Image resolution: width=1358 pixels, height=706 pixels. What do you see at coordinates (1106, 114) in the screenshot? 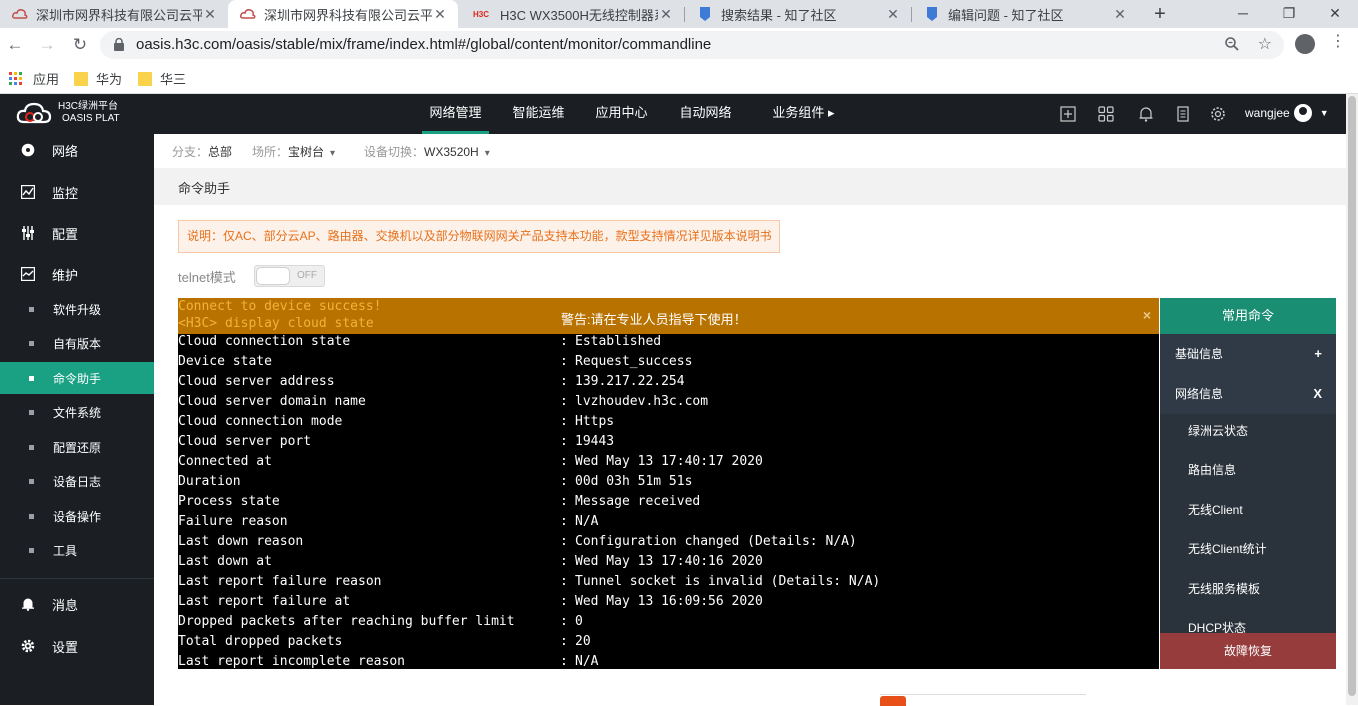
I see `grid-apps-icon` at bounding box center [1106, 114].